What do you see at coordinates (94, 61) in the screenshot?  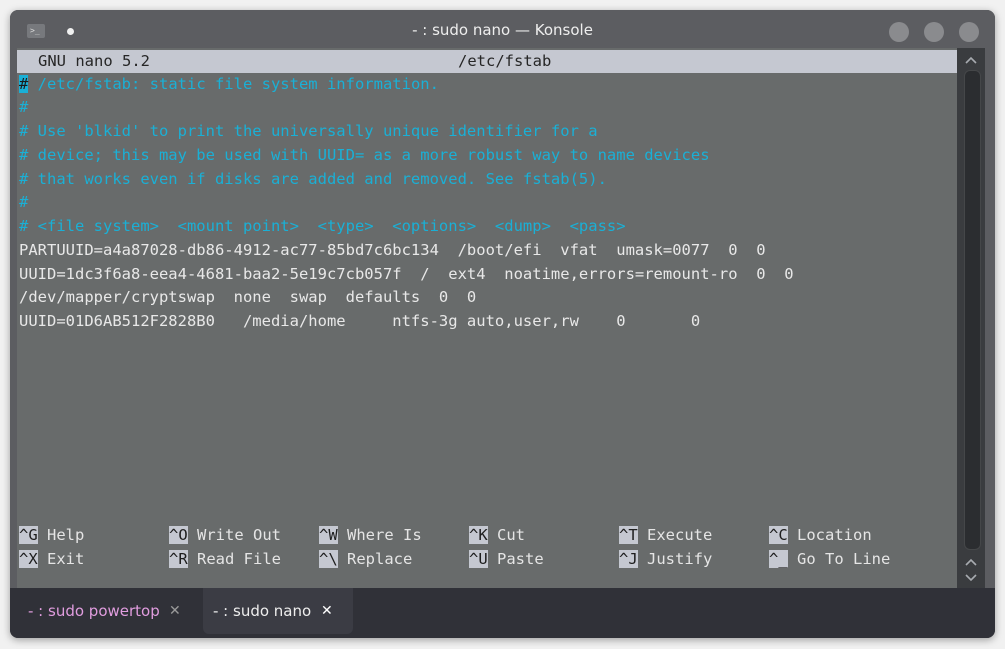 I see `nano-version: GNU nano 5.2` at bounding box center [94, 61].